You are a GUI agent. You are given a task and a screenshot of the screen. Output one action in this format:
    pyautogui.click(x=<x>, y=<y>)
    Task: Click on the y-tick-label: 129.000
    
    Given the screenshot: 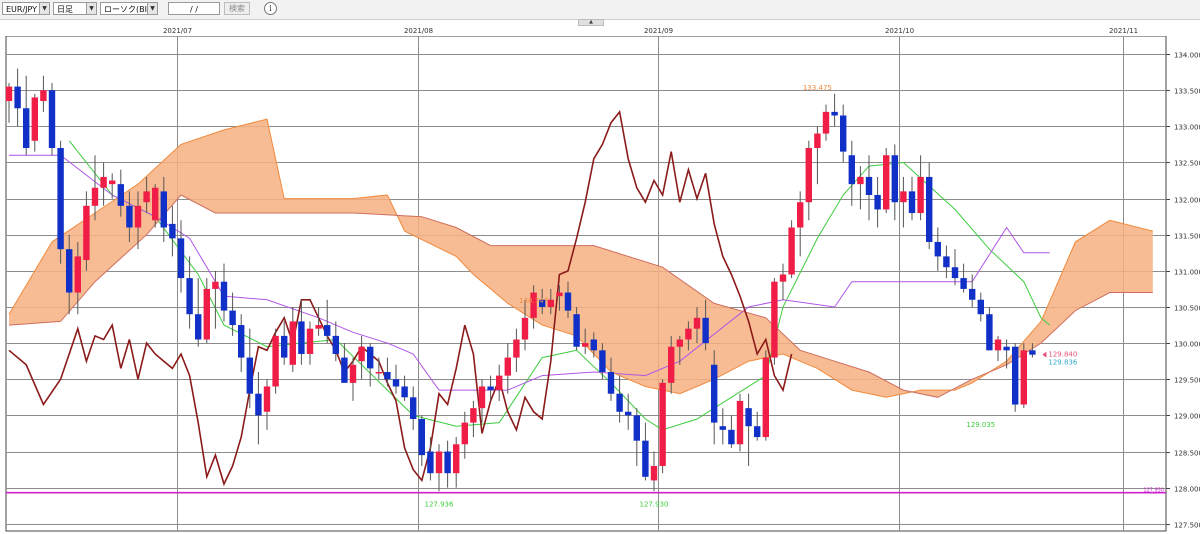 What is the action you would take?
    pyautogui.click(x=1187, y=417)
    